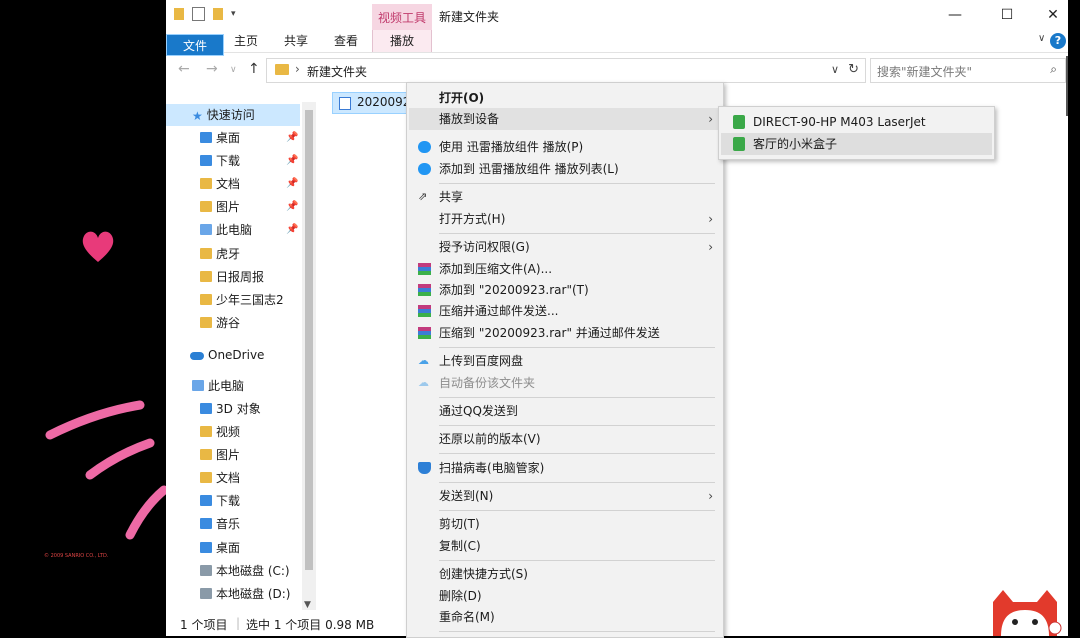 The height and width of the screenshot is (638, 1080). What do you see at coordinates (246, 41) in the screenshot?
I see `tab-home: 主页` at bounding box center [246, 41].